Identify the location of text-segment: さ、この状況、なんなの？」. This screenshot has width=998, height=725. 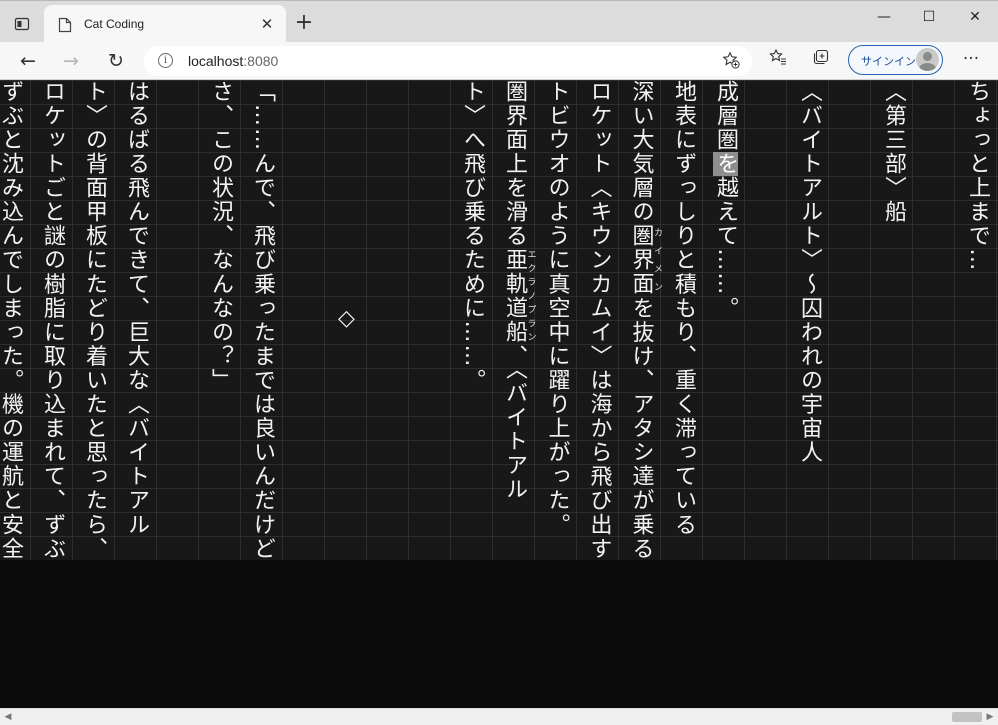
(220, 236).